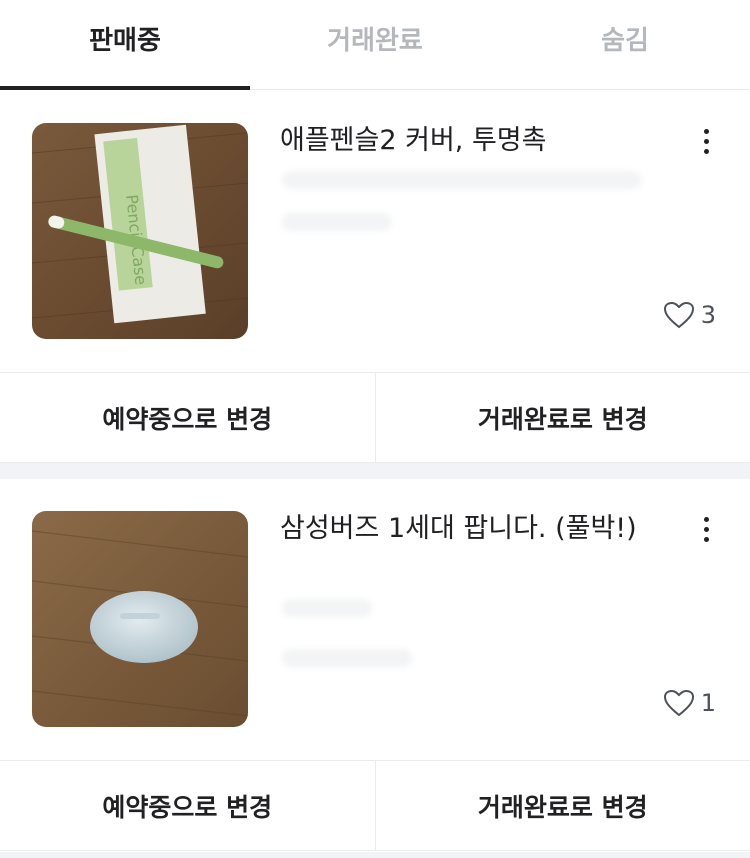  I want to click on pencil-case-photo-icon: Pencil Case, so click(140, 231).